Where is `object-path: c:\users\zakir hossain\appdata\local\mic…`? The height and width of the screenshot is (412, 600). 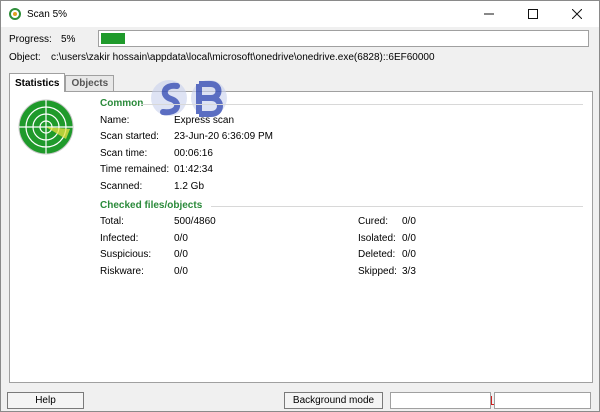
object-path: c:\users\zakir hossain\appdata\local\mic… is located at coordinates (243, 57).